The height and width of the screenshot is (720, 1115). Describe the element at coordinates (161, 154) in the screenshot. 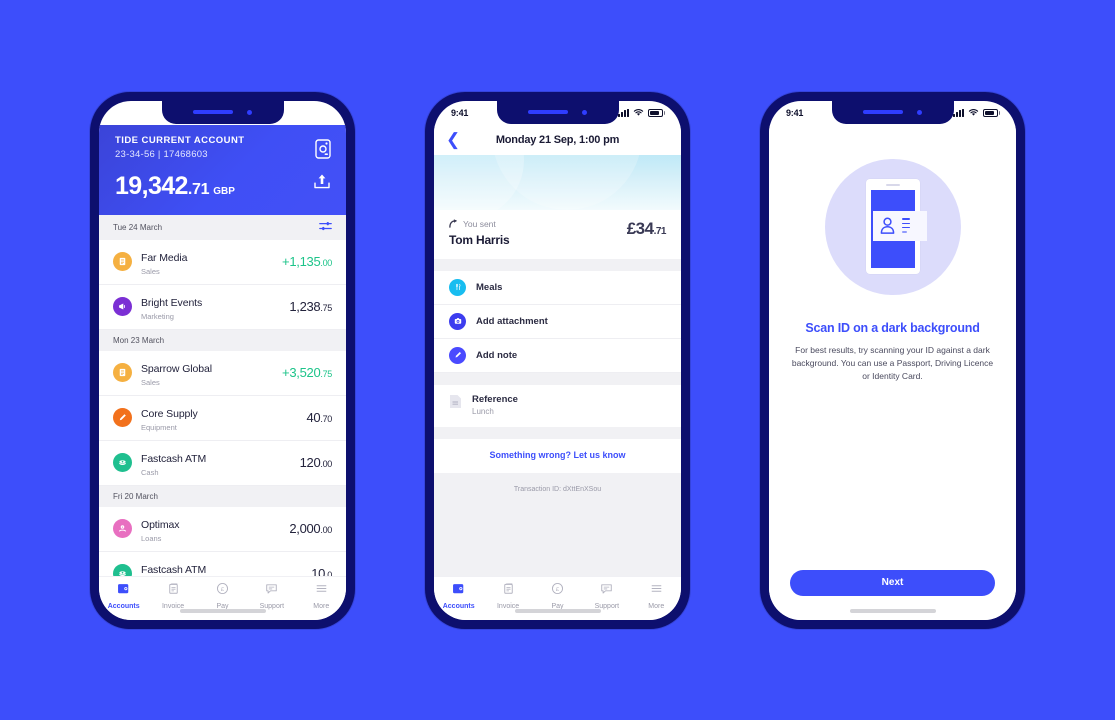

I see `account-sortcode: 23-34-56 | 17468603` at that location.